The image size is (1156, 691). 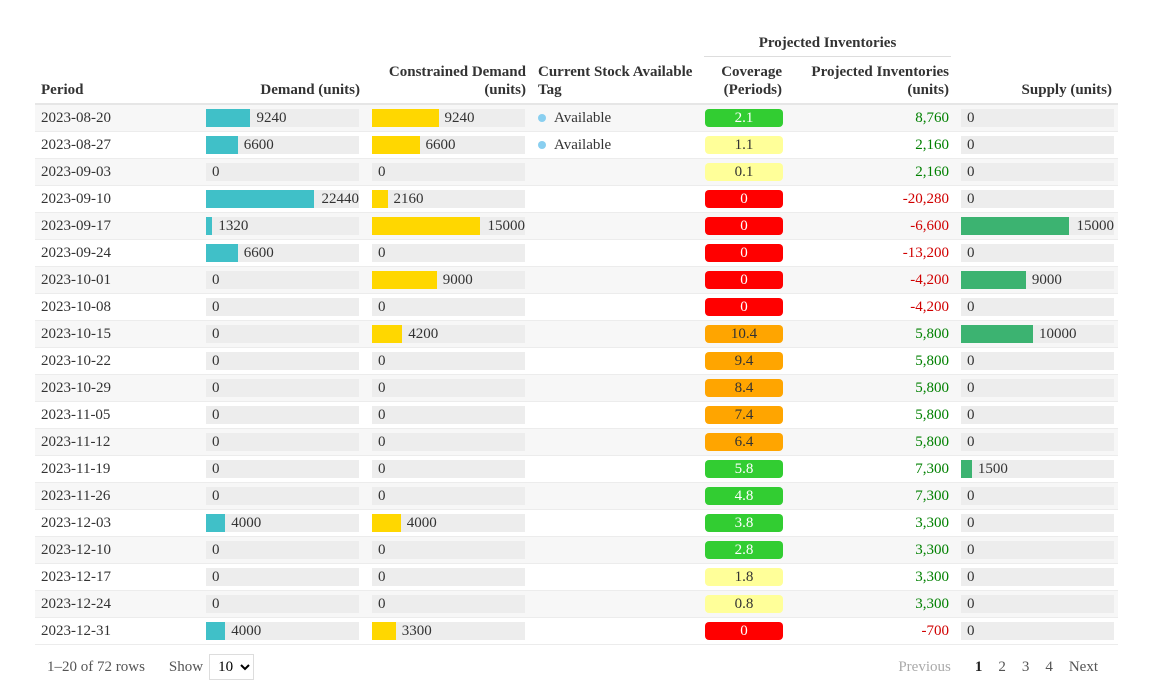 I want to click on table-row: 2023-09-17 1320 15000 0 -6,600 15000, so click(x=577, y=226).